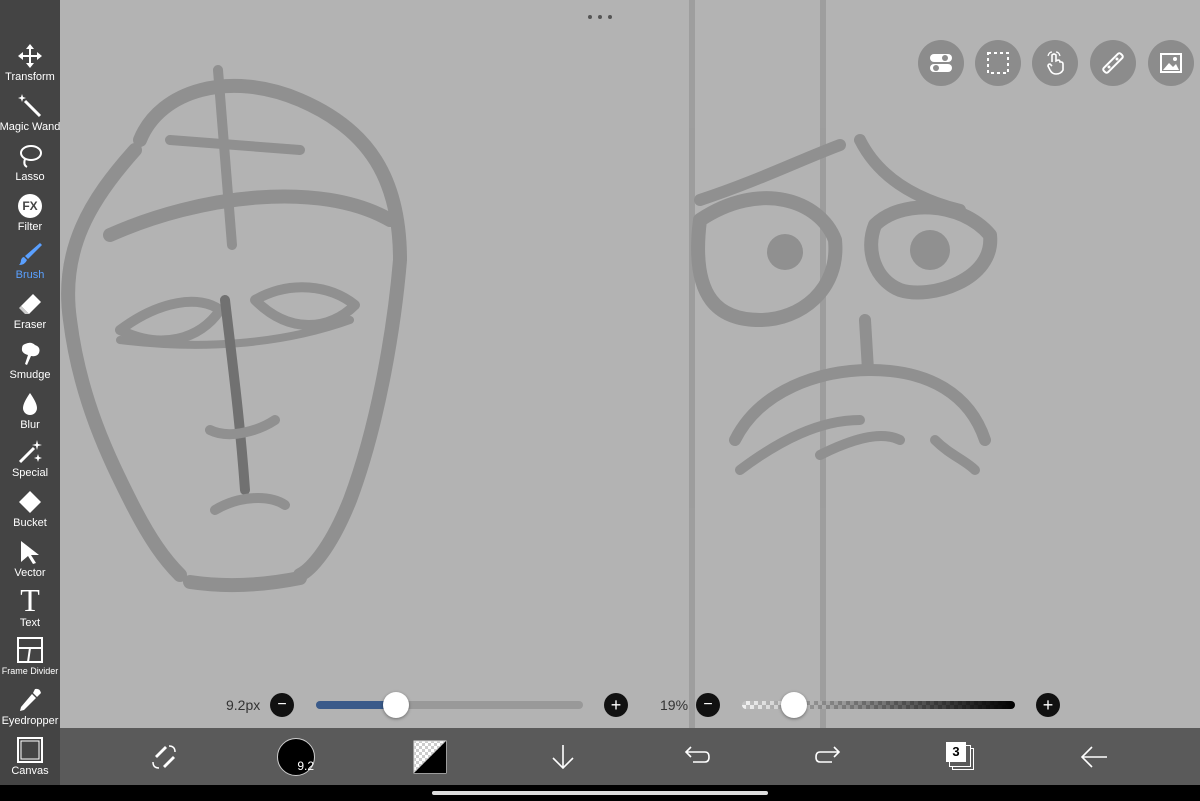 The height and width of the screenshot is (801, 1200). I want to click on tool-bucket: Bucket, so click(30, 512).